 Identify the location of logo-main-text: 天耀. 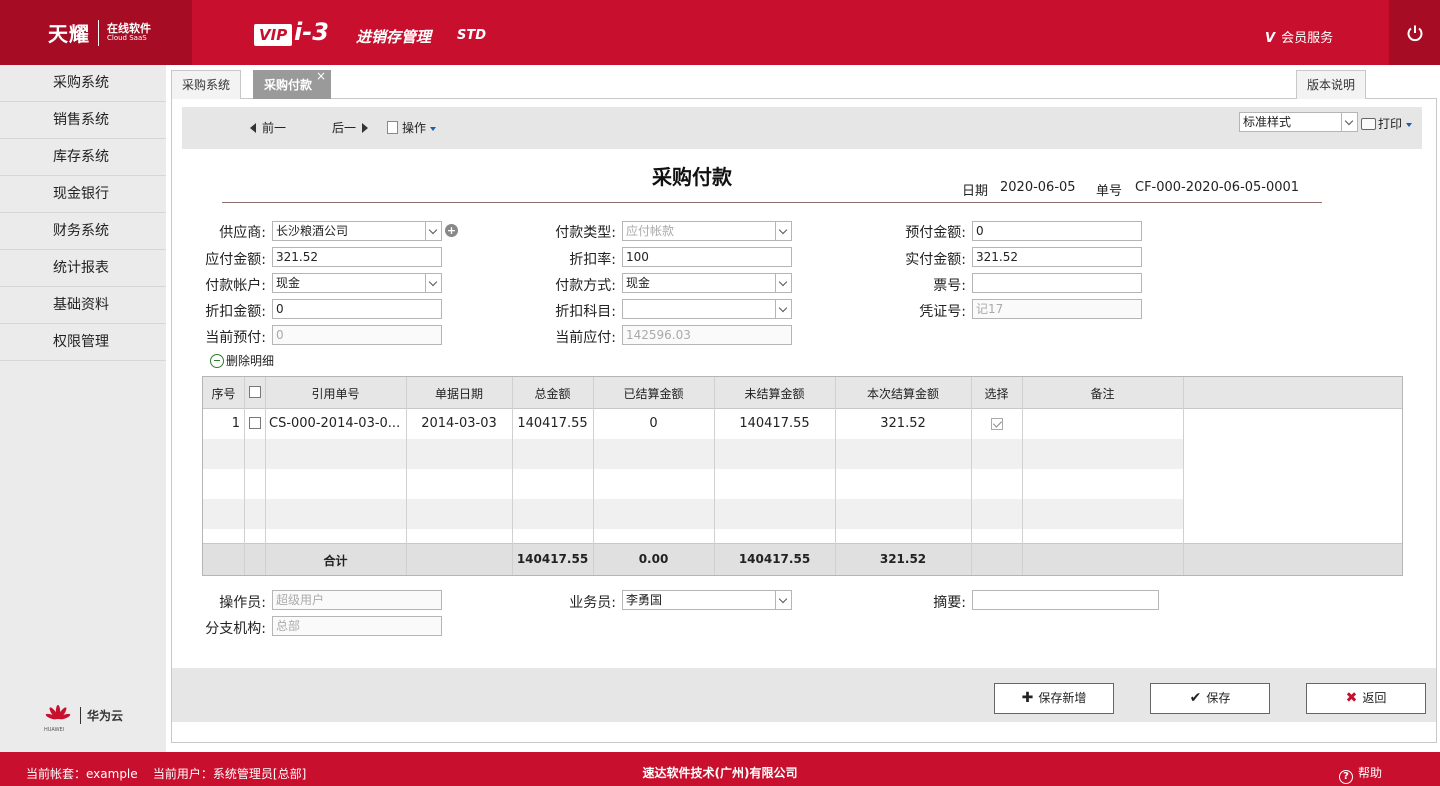
(69, 34).